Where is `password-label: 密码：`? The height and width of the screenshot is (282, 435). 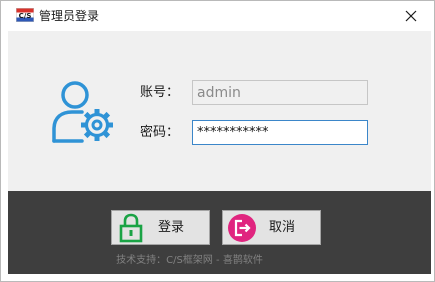
password-label: 密码： is located at coordinates (160, 132).